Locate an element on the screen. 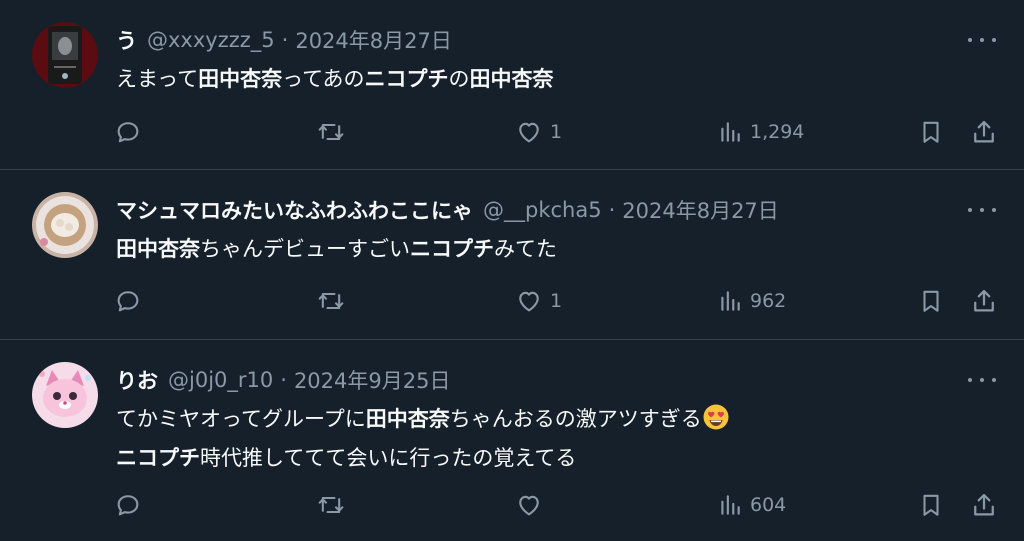 The height and width of the screenshot is (541, 1024). action-bar: 1 962 is located at coordinates (559, 301).